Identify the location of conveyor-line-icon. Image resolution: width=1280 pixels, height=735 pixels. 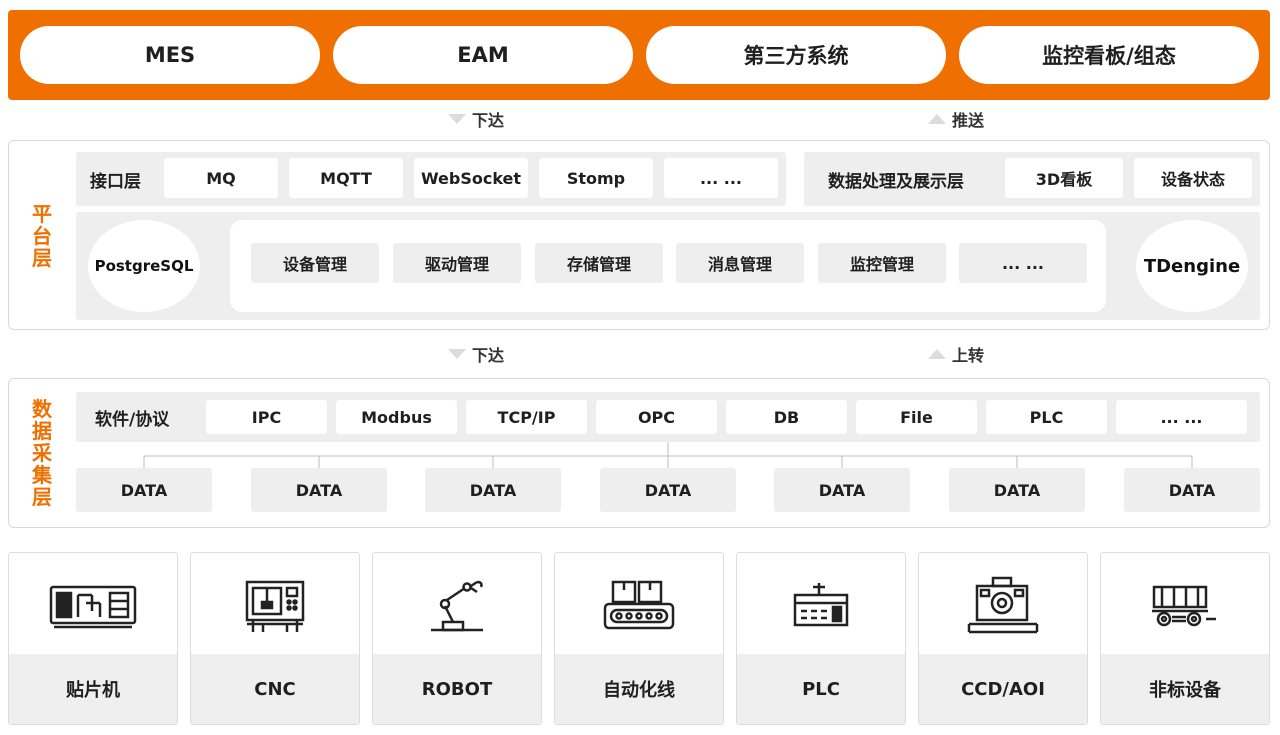
(639, 606).